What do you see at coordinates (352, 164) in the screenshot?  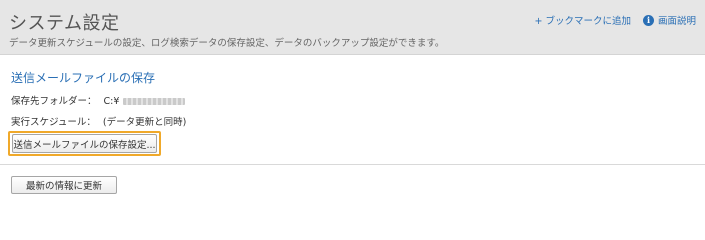 I see `divider` at bounding box center [352, 164].